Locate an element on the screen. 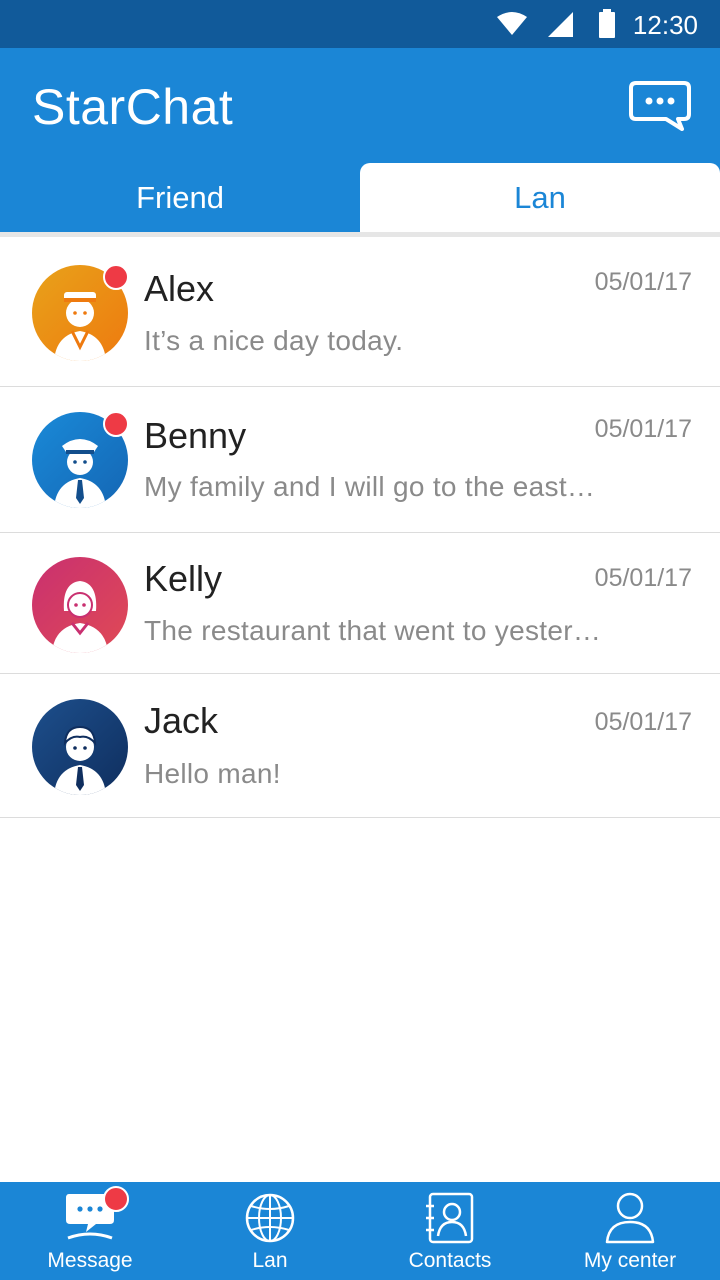 This screenshot has height=1280, width=720. chat-bubble-icon is located at coordinates (660, 106).